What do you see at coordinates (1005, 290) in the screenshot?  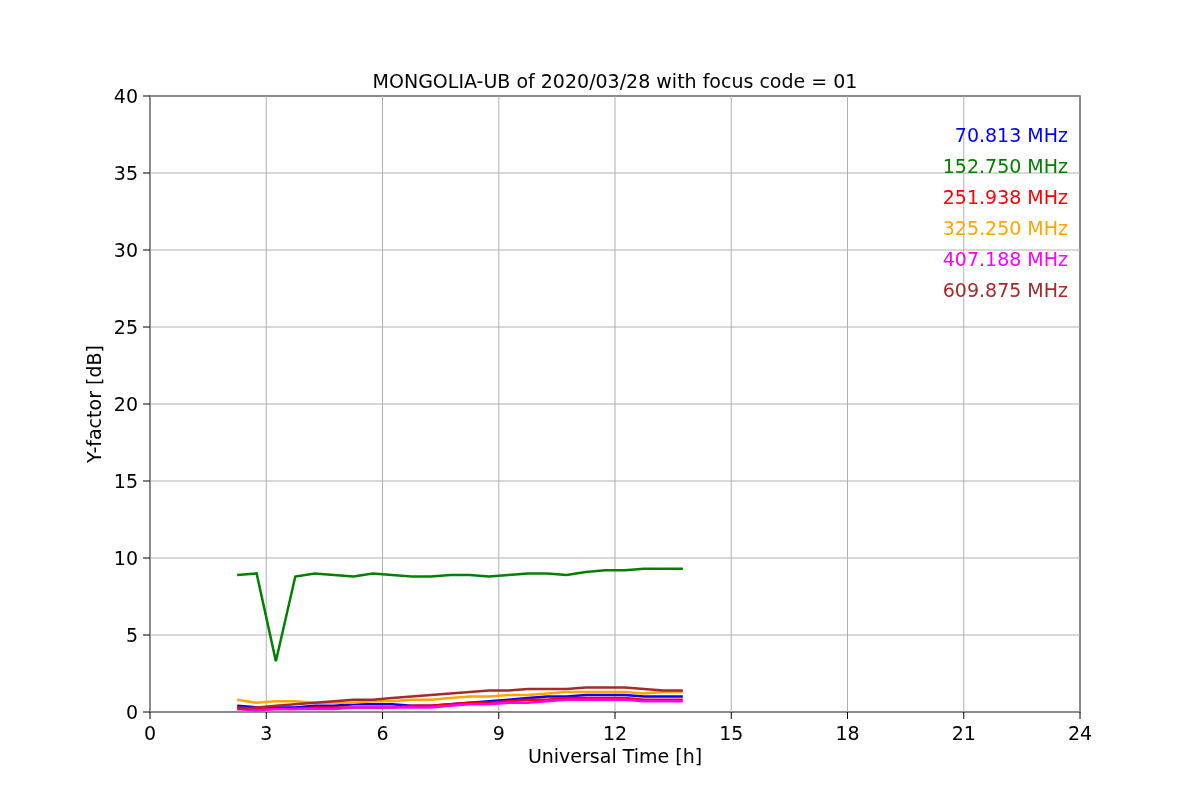 I see `legend-entry: 609.875 MHz` at bounding box center [1005, 290].